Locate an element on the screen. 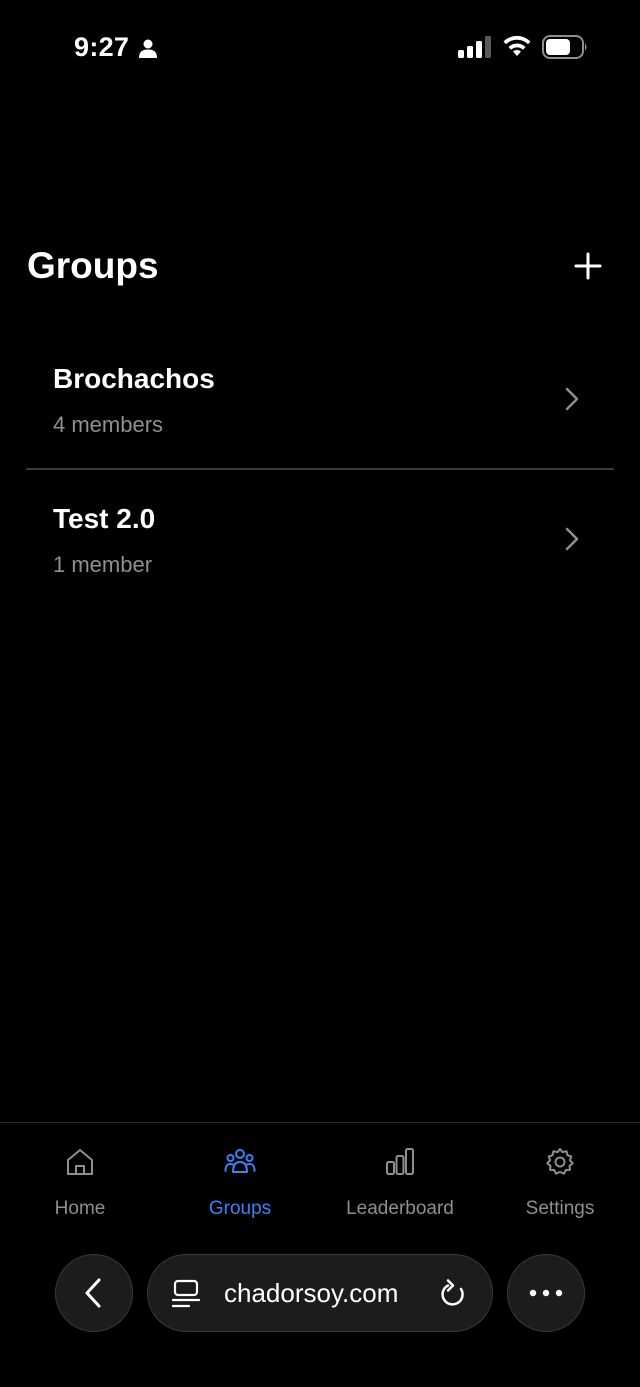  more-button is located at coordinates (546, 1293).